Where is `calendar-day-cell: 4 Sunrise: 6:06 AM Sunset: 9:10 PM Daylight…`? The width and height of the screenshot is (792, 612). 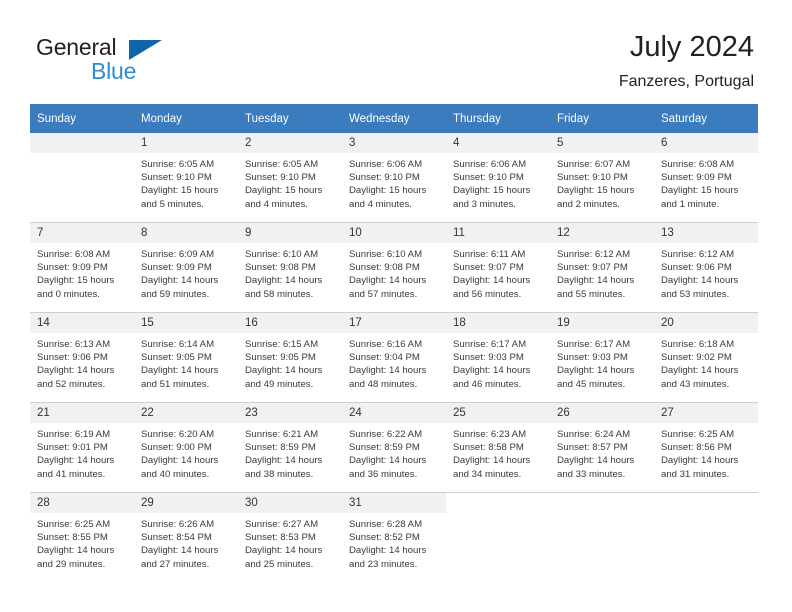
calendar-day-cell: 4 Sunrise: 6:06 AM Sunset: 9:10 PM Daylight… is located at coordinates (498, 178).